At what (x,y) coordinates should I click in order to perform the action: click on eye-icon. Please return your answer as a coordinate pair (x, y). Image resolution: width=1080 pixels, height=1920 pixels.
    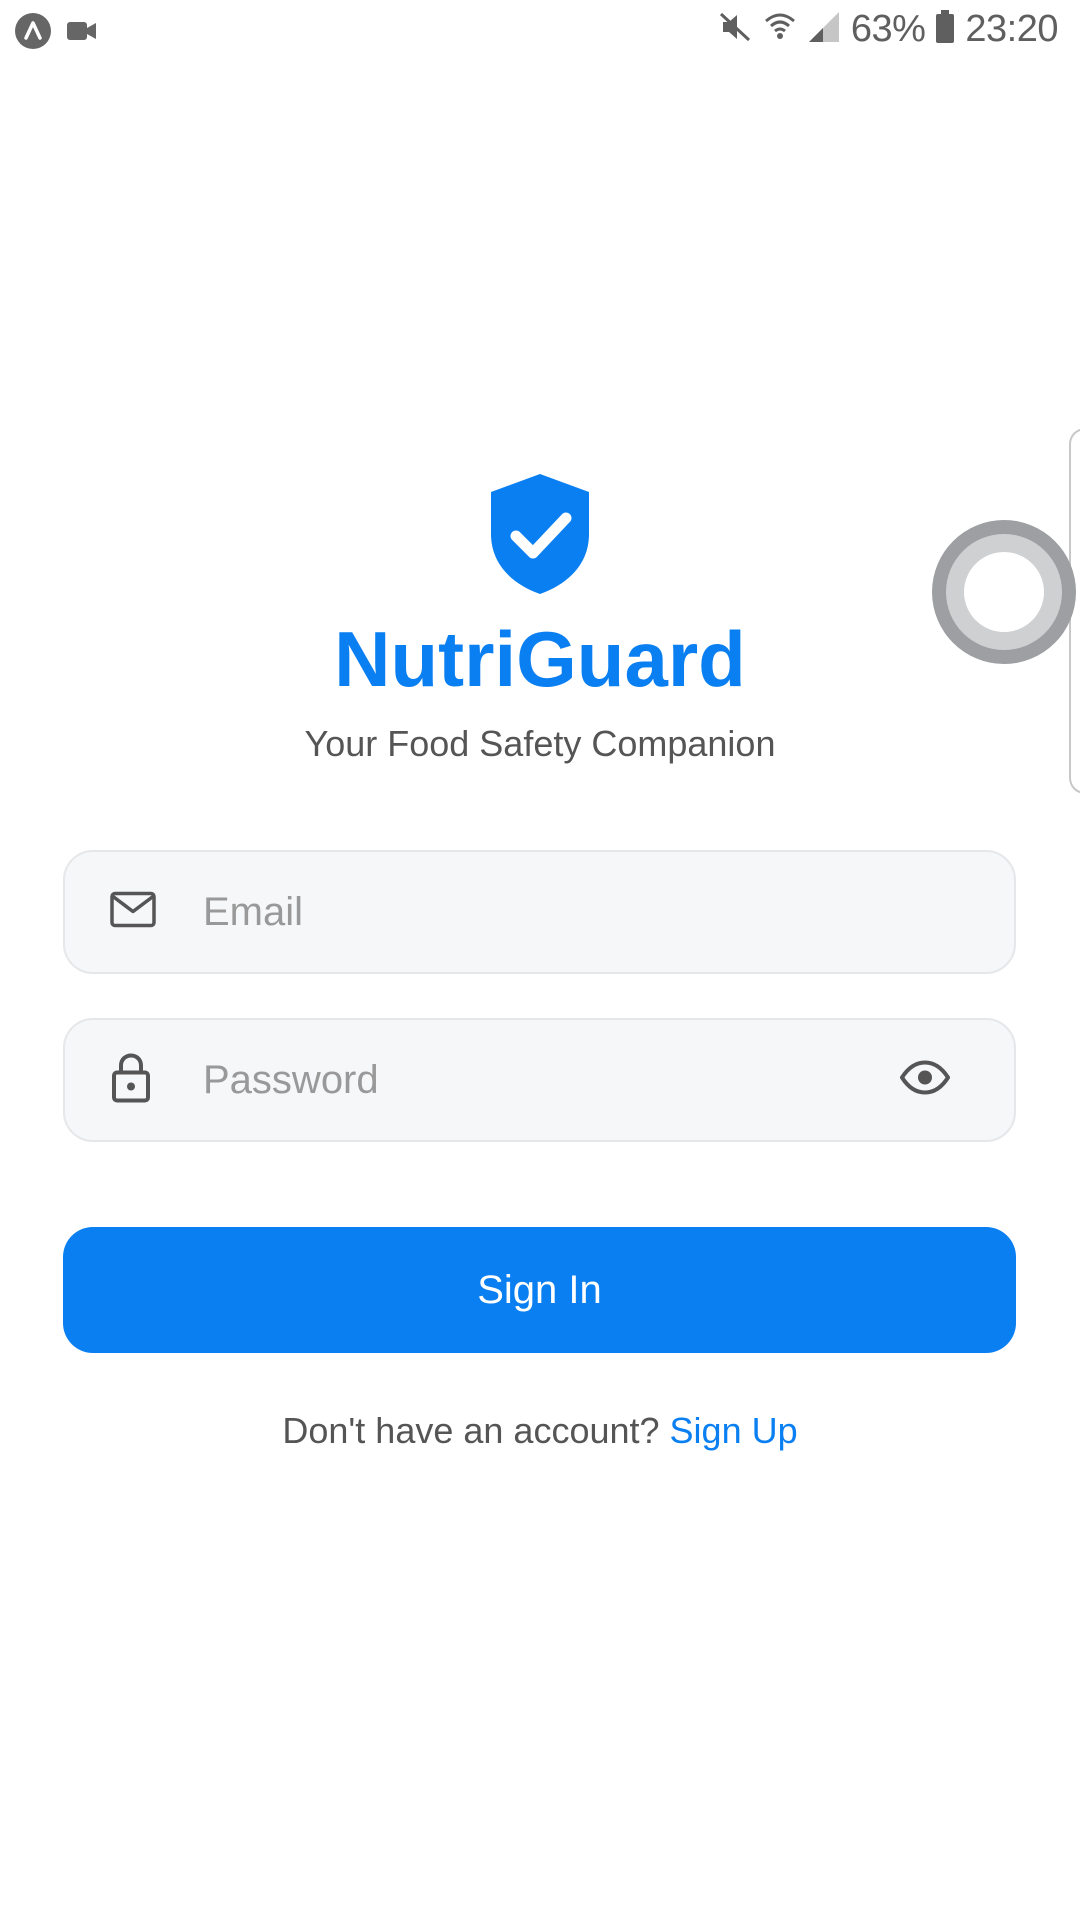
    Looking at the image, I should click on (925, 1080).